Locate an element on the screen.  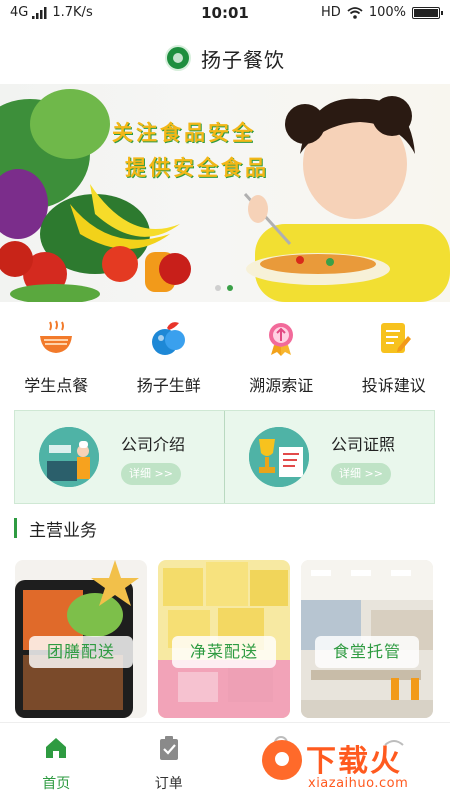
app-header: 扬子餐饮 is located at coordinates (225, 58).